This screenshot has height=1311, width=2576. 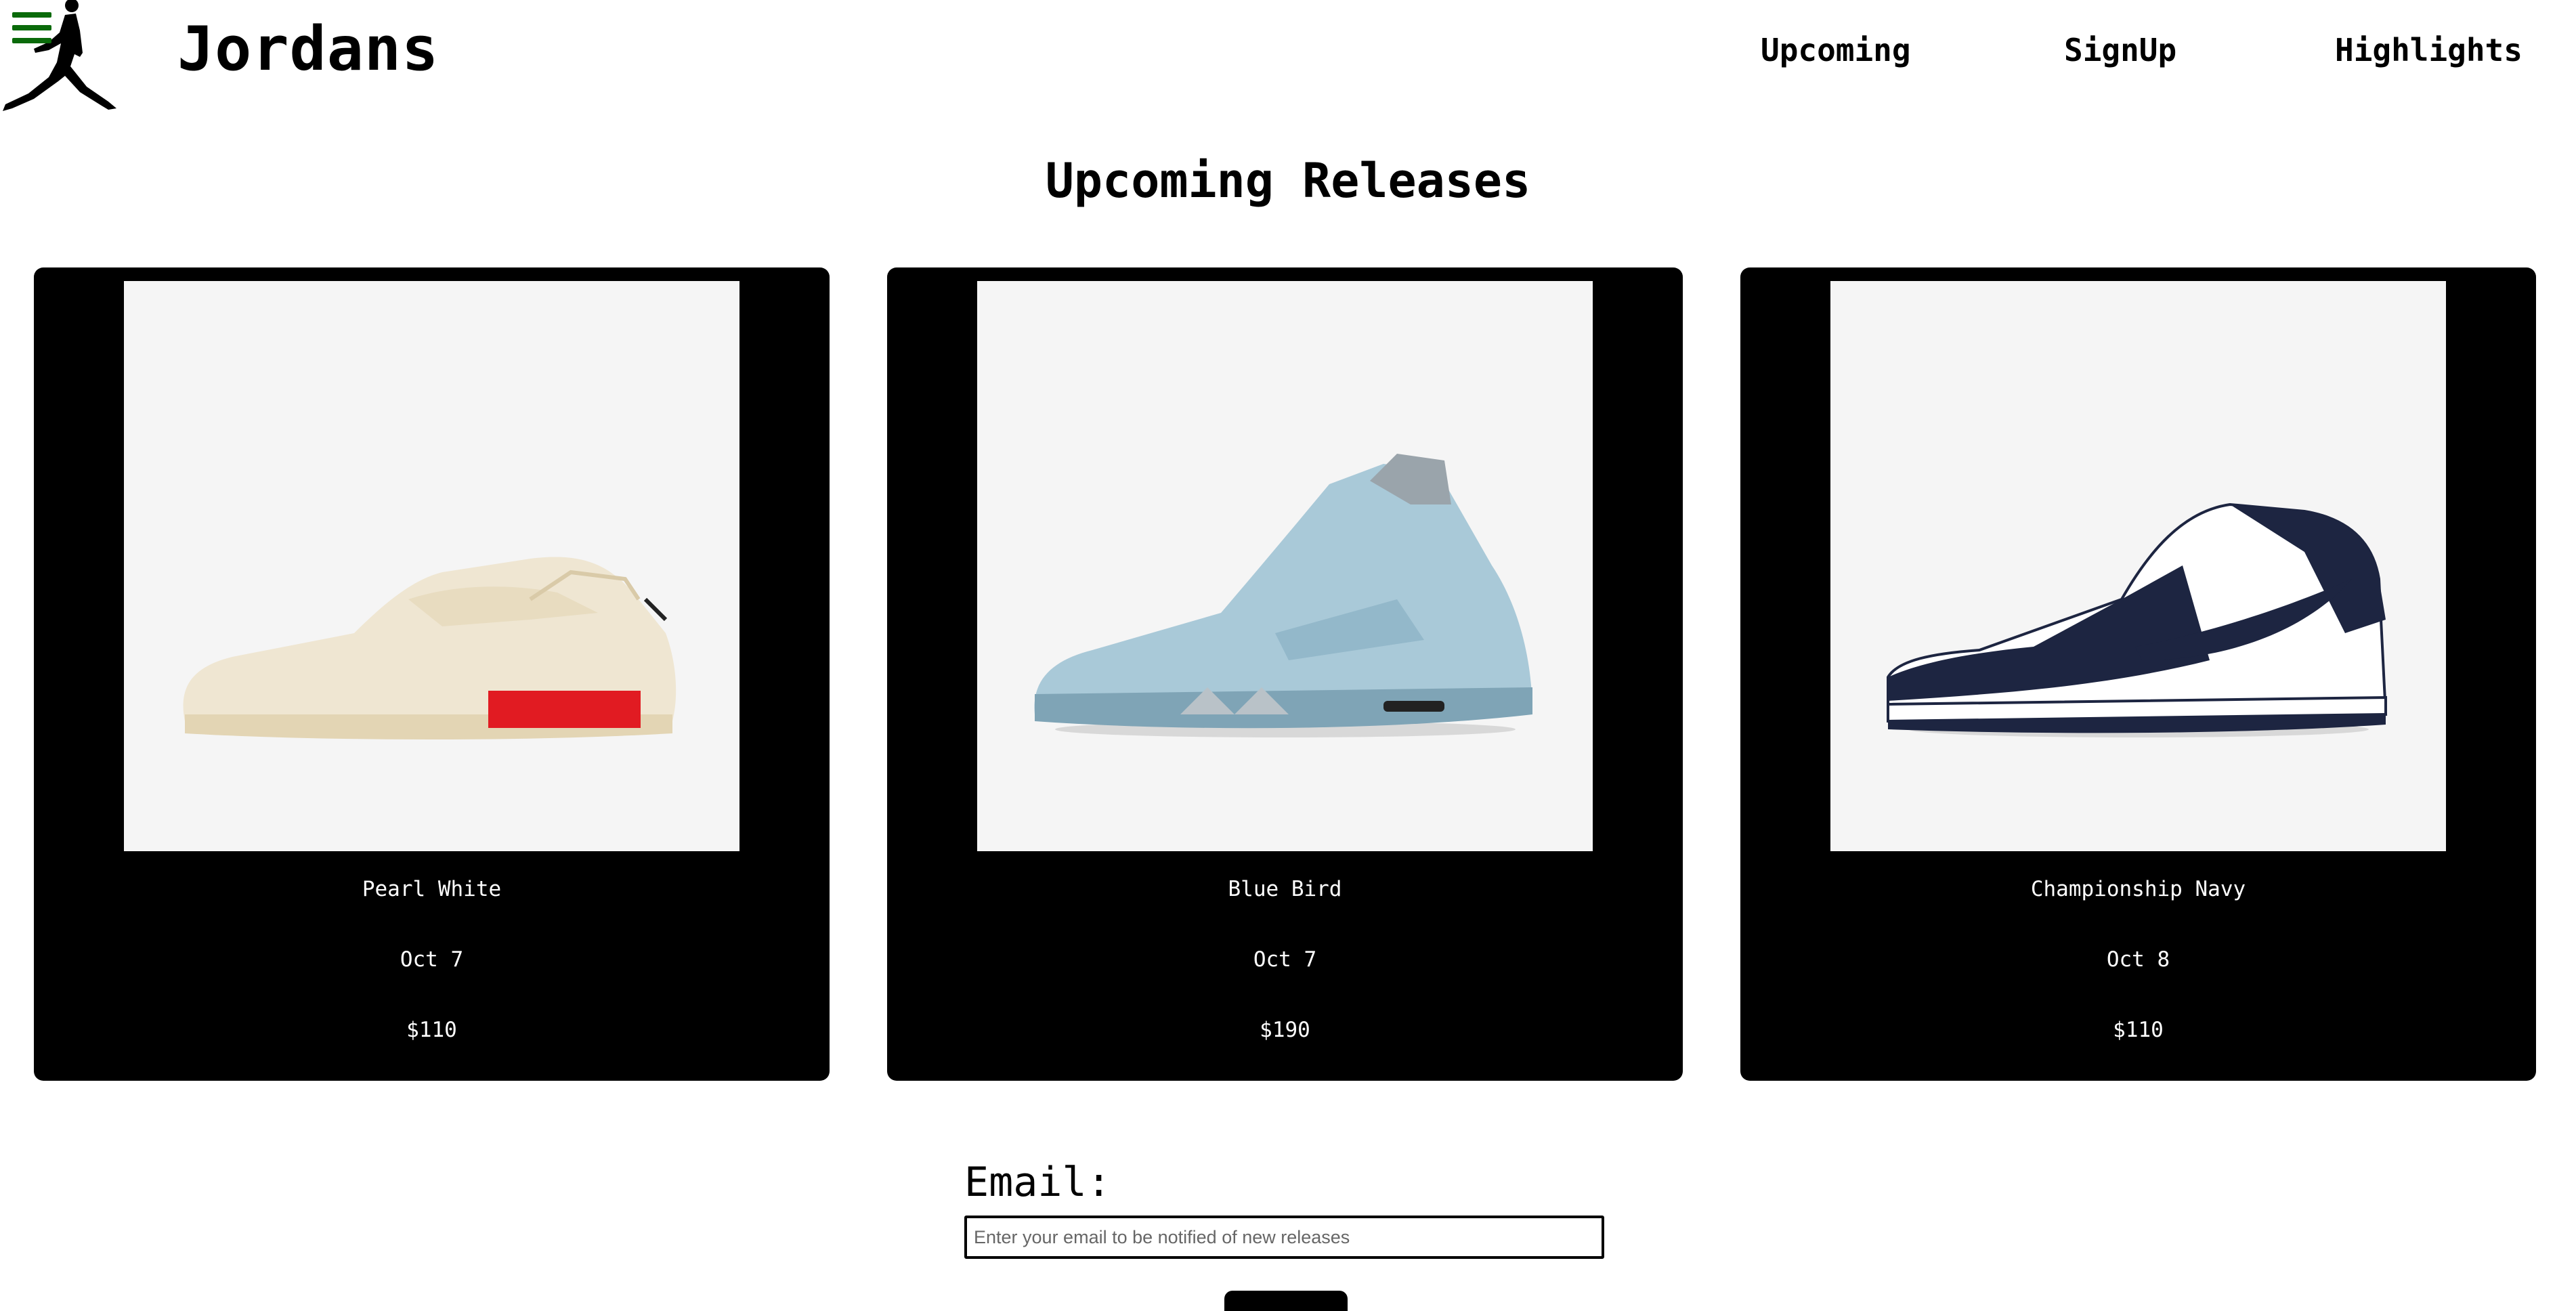 I want to click on card-name: Championship Navy, so click(x=2138, y=889).